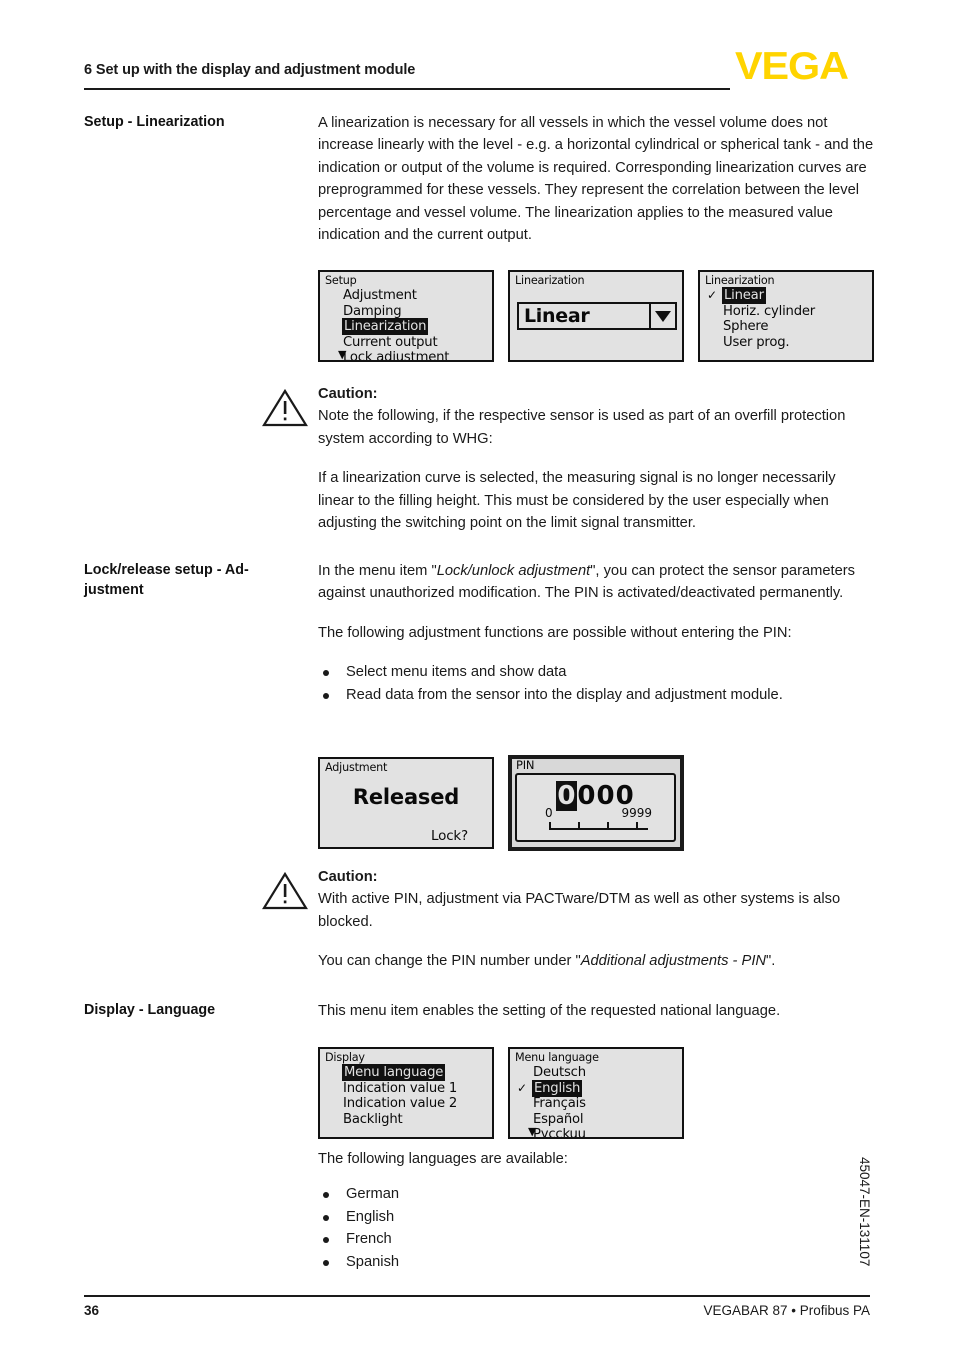 The height and width of the screenshot is (1354, 954). What do you see at coordinates (636, 813) in the screenshot?
I see `scale-max-label: 9999` at bounding box center [636, 813].